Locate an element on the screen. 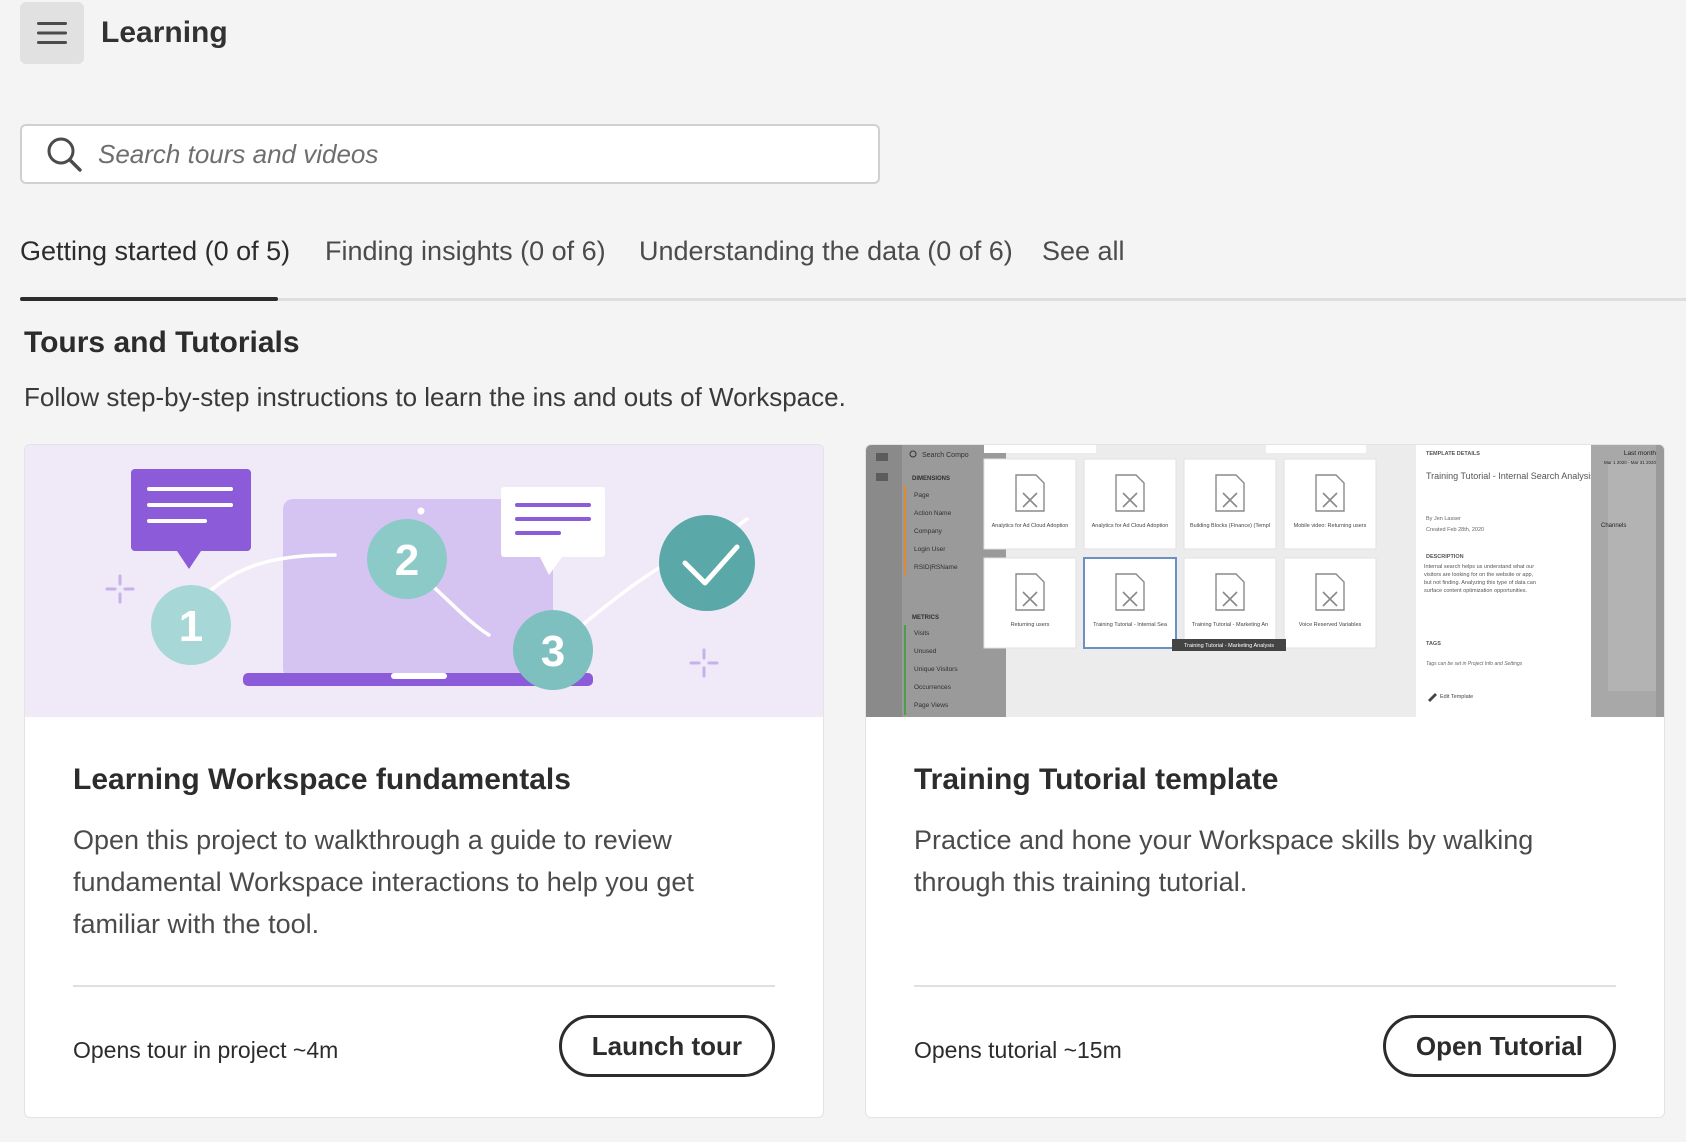 The width and height of the screenshot is (1686, 1142). tour-steps-illustration: 1 2 3 is located at coordinates (424, 581).